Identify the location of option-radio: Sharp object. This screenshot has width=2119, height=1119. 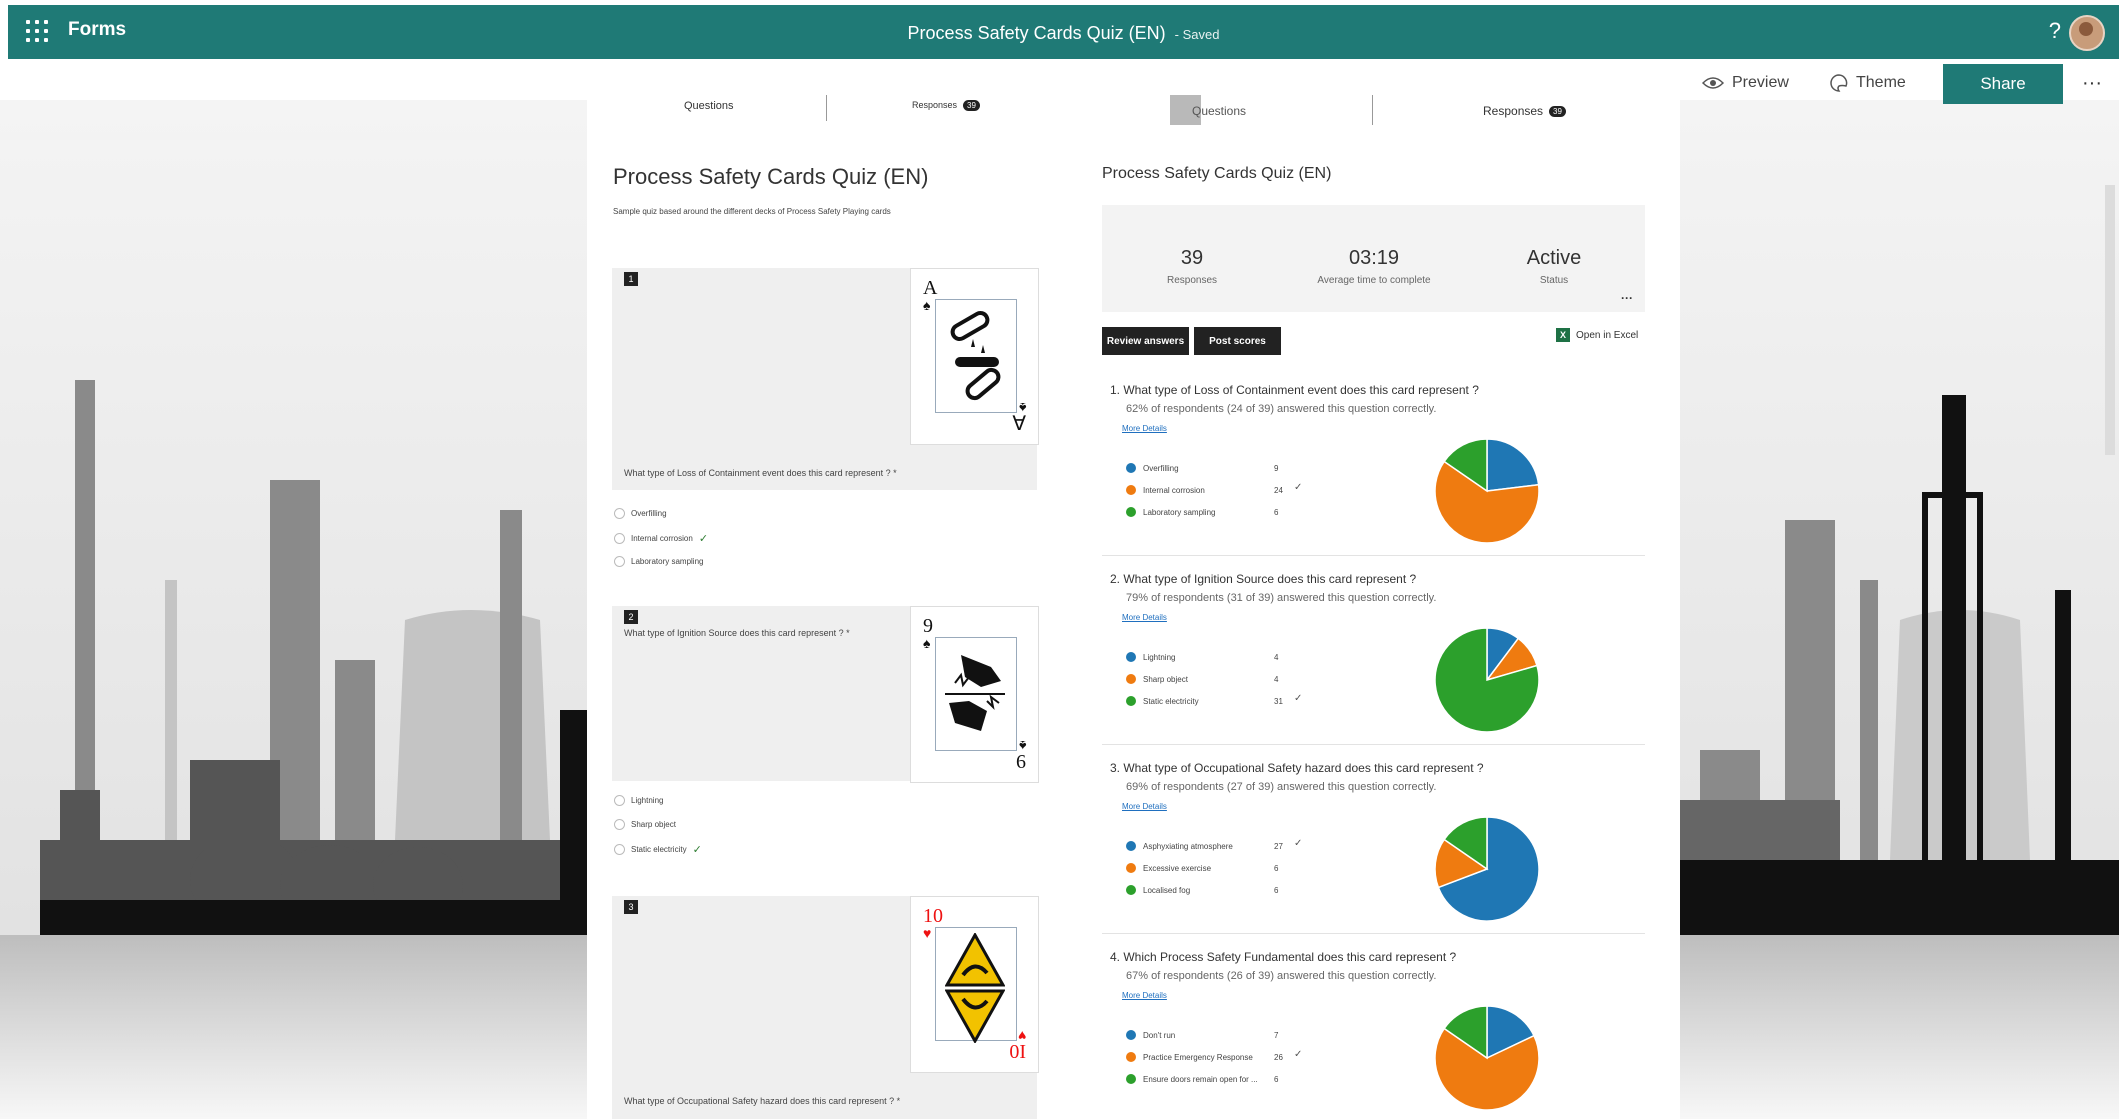
(645, 824).